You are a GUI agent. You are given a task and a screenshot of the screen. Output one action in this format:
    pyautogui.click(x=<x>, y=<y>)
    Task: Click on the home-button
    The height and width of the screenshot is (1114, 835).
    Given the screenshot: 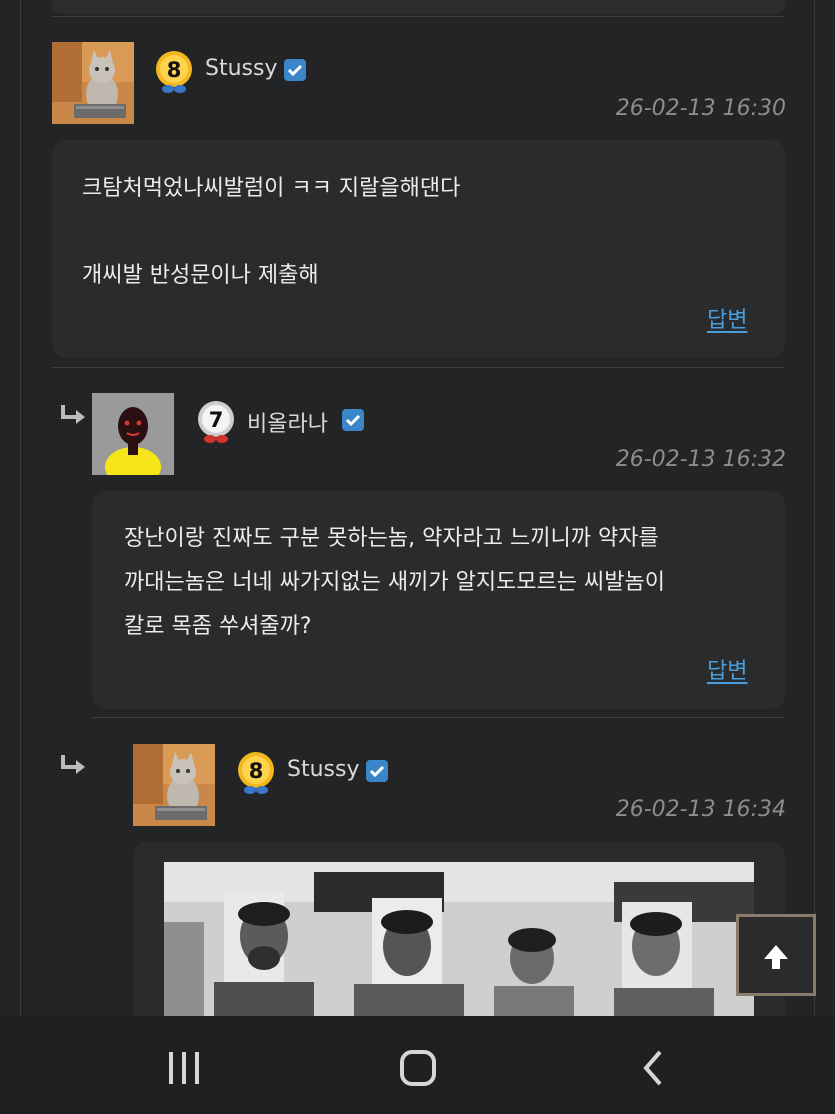 What is the action you would take?
    pyautogui.click(x=418, y=1068)
    